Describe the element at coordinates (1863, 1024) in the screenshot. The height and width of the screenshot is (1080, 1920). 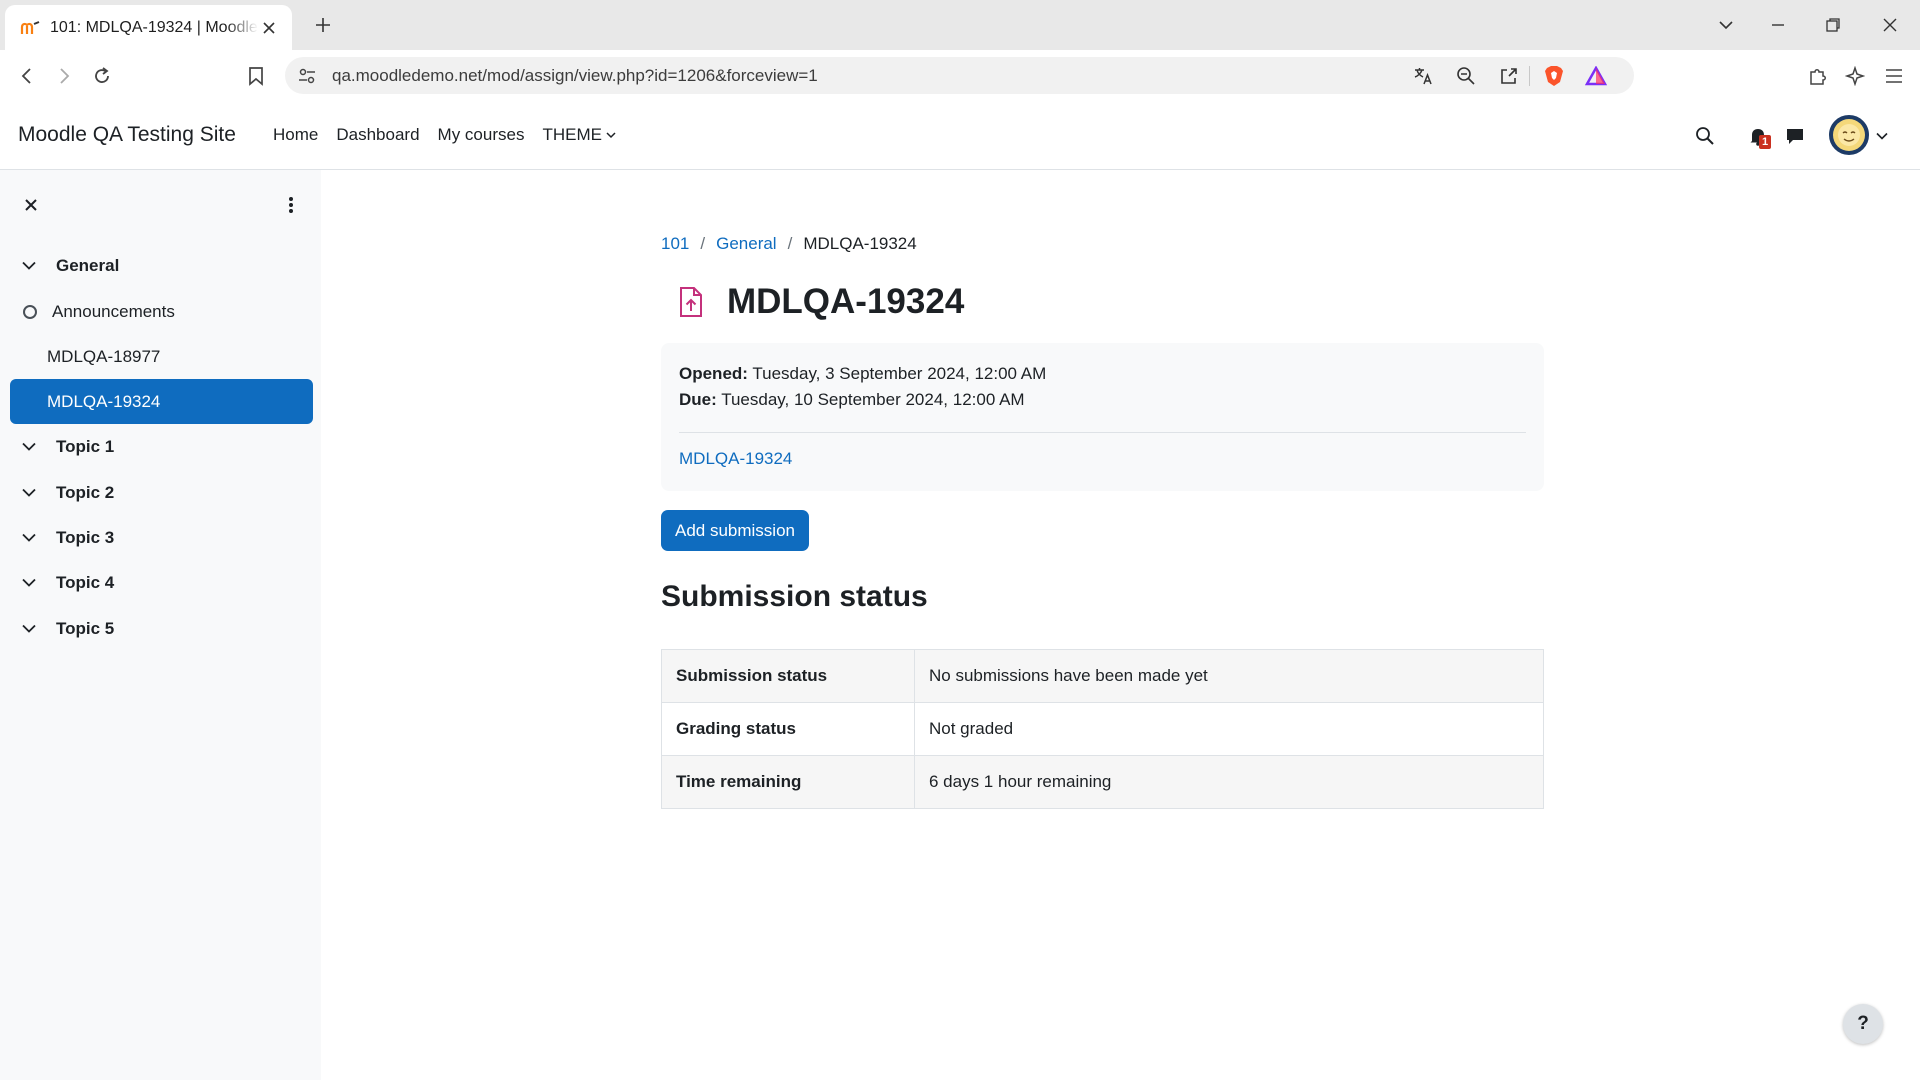
I see `help-button: ?` at that location.